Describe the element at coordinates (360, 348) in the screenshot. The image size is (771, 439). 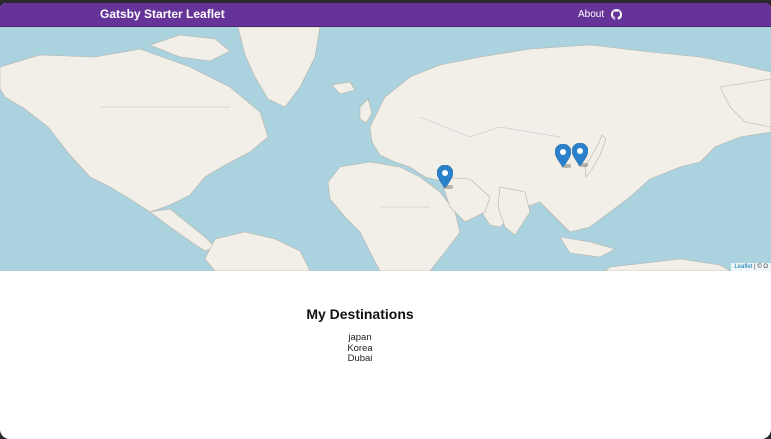
I see `destinations-list: japan Korea Dubai` at that location.